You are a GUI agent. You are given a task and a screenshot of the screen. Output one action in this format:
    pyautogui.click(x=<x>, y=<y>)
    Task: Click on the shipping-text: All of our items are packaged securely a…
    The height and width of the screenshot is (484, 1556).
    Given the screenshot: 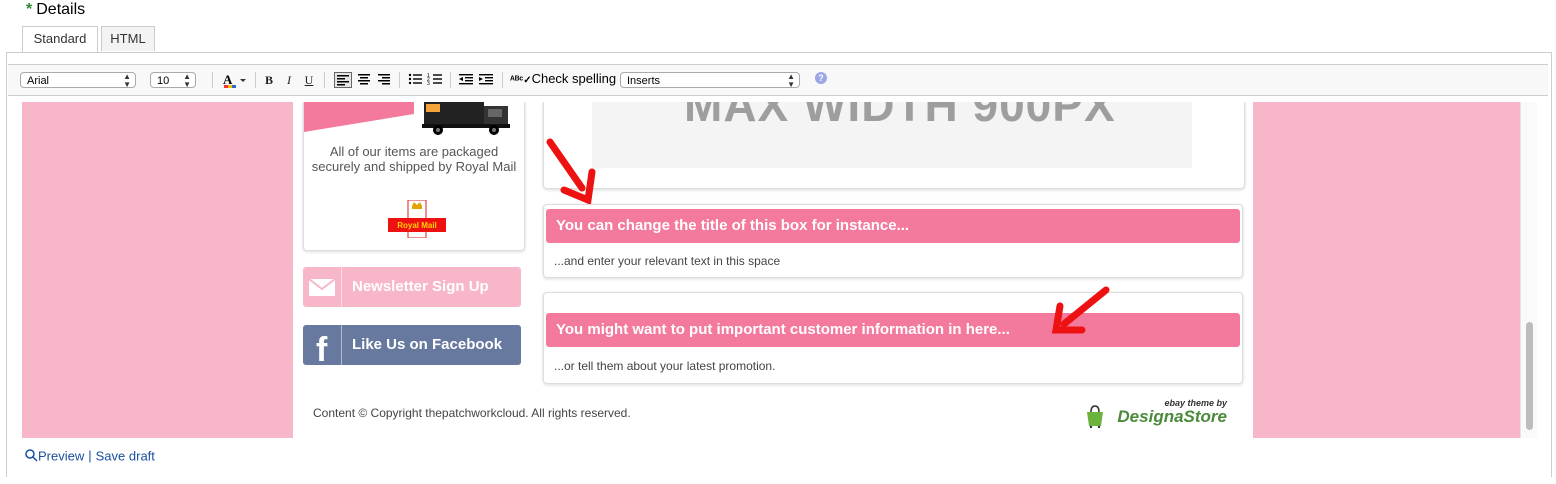 What is the action you would take?
    pyautogui.click(x=414, y=159)
    